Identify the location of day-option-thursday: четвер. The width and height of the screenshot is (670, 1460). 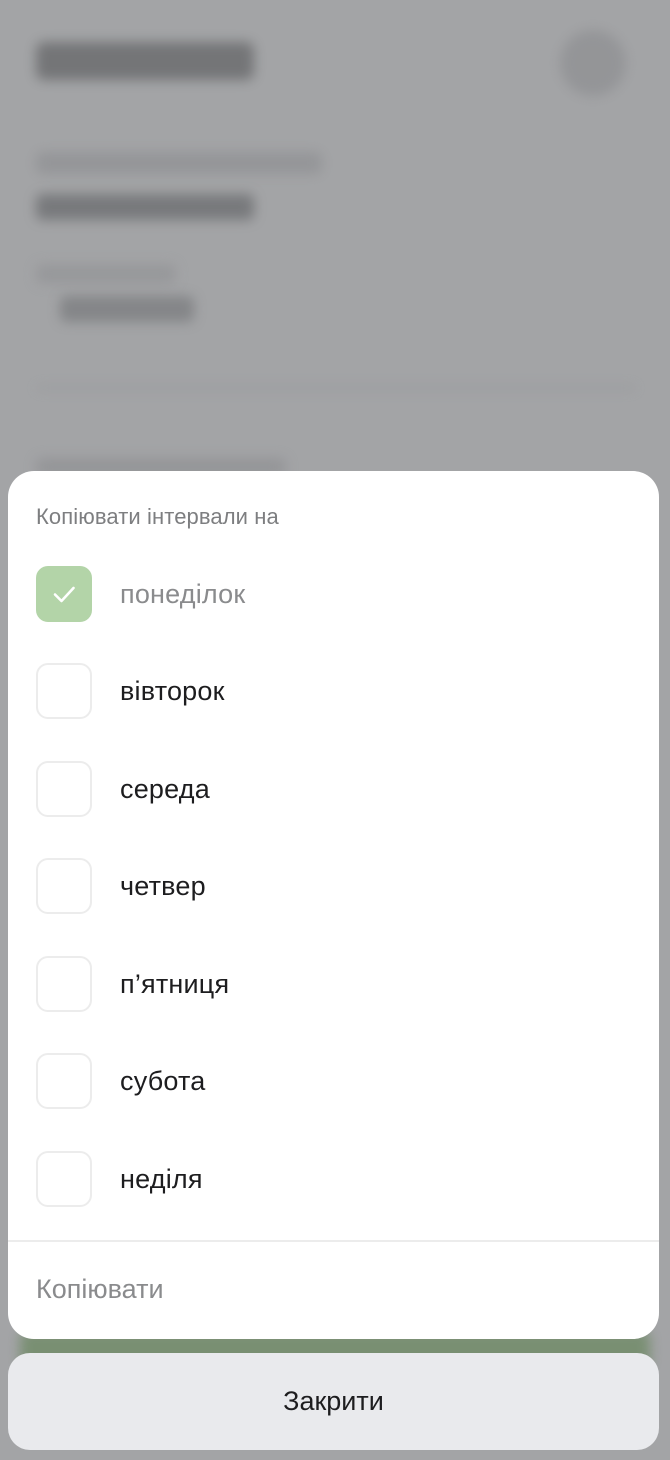
(336, 886).